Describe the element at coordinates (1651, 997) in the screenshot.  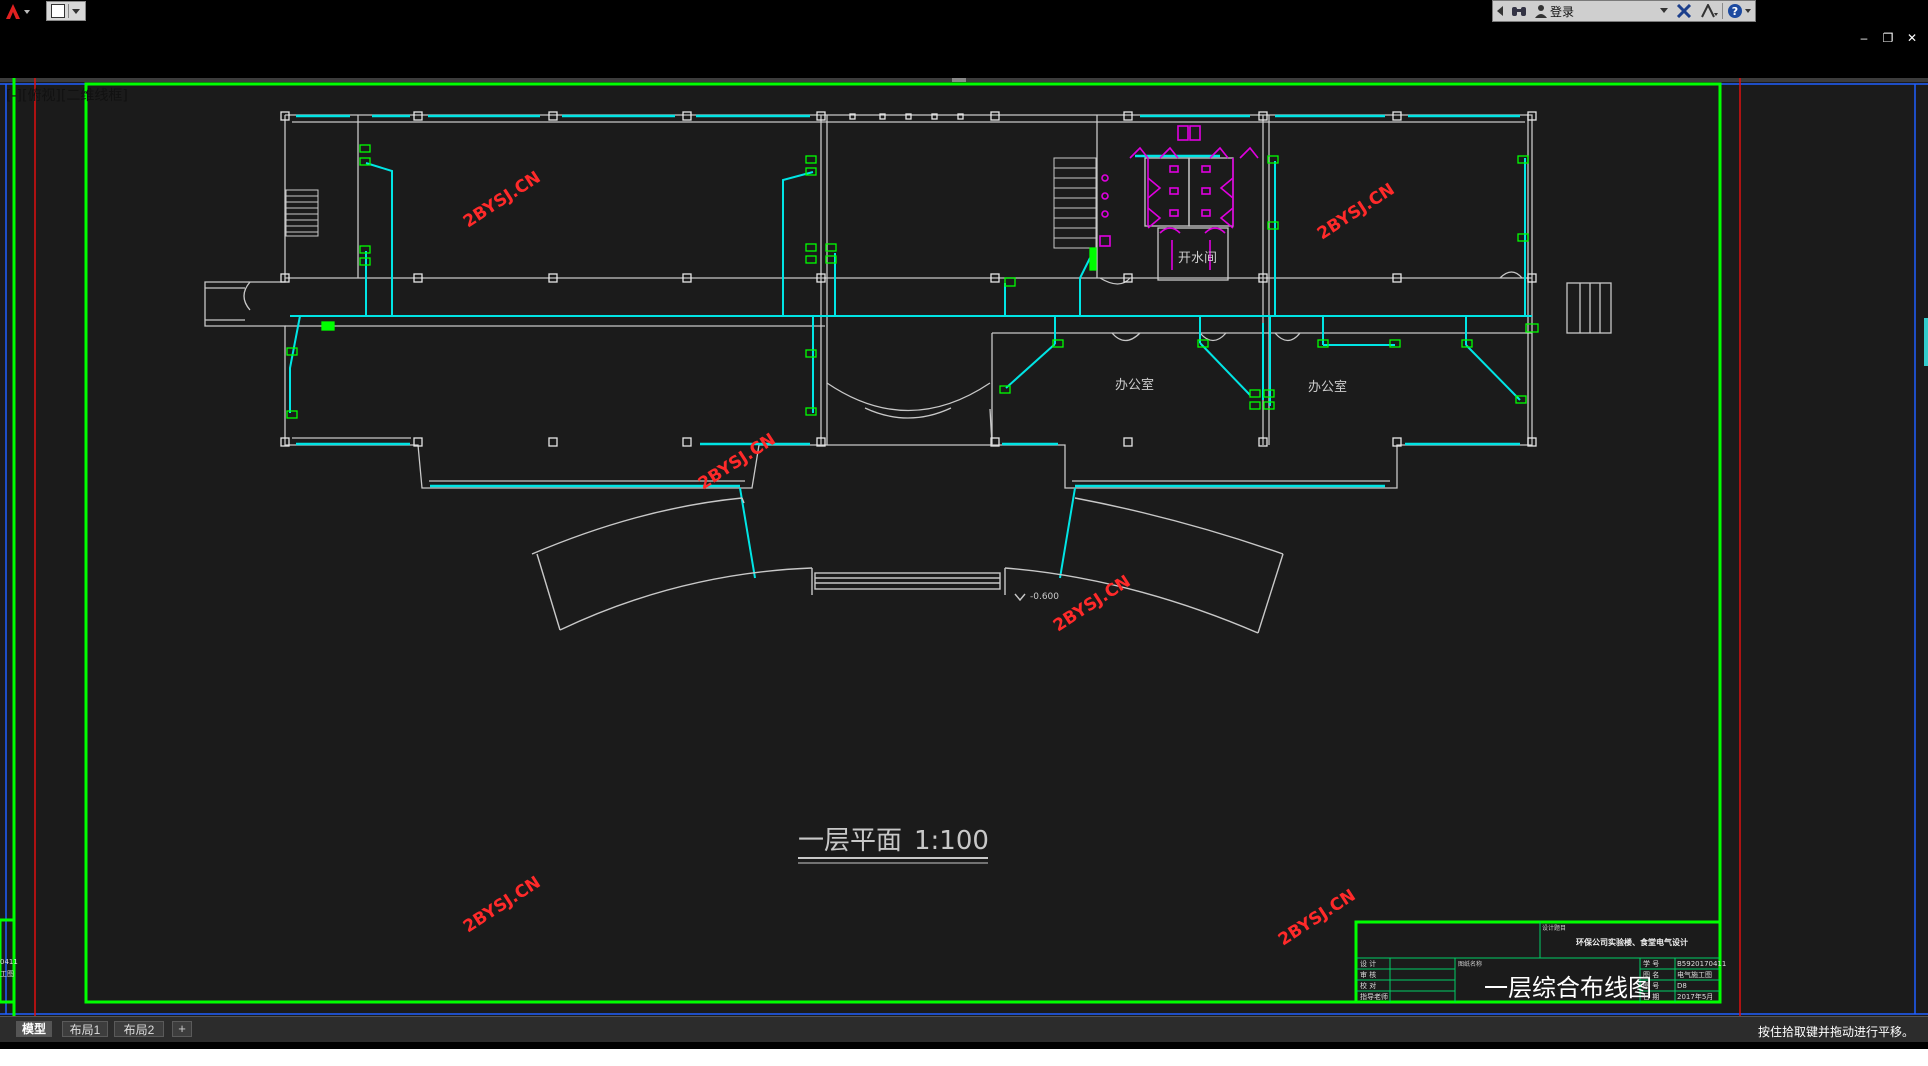
I see `tb-right-label: 日 期` at that location.